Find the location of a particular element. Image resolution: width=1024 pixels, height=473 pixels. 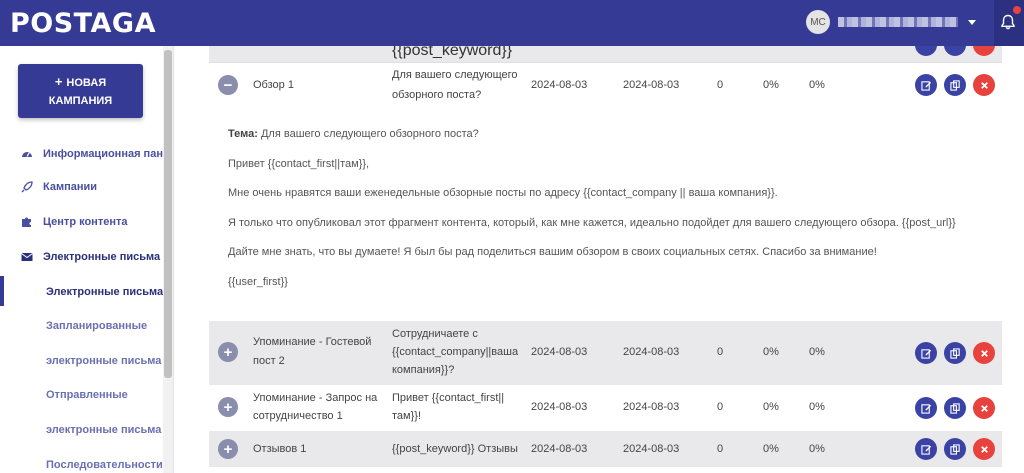

sidebar-item-content-hub: Центр контента is located at coordinates (81, 222).